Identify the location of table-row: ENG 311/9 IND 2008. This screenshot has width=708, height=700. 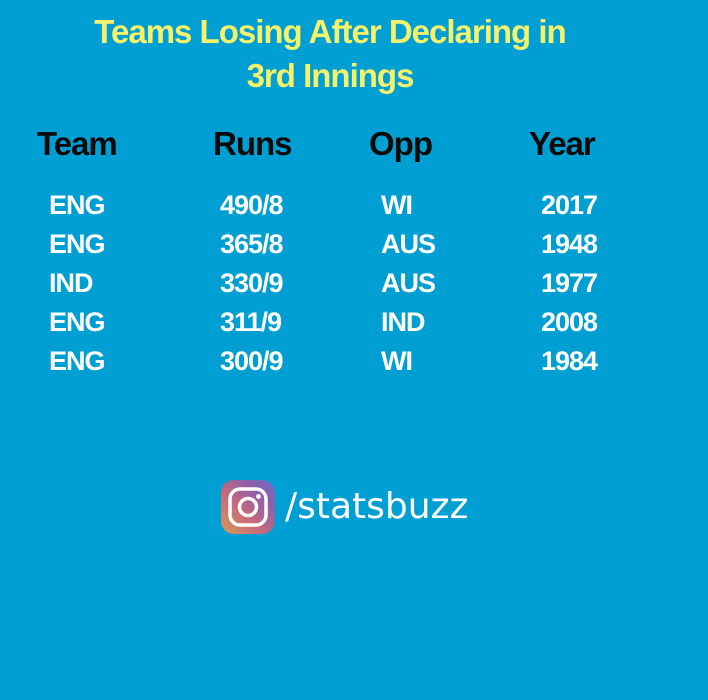
(354, 322).